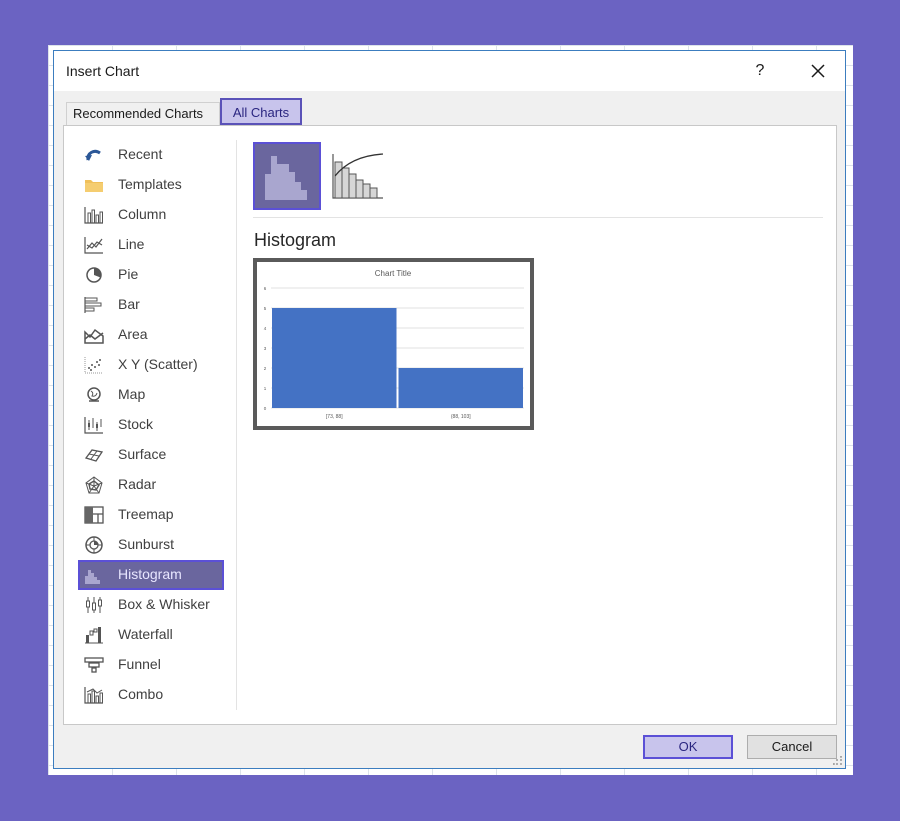  Describe the element at coordinates (93, 425) in the screenshot. I see `stock-chart-icon` at that location.